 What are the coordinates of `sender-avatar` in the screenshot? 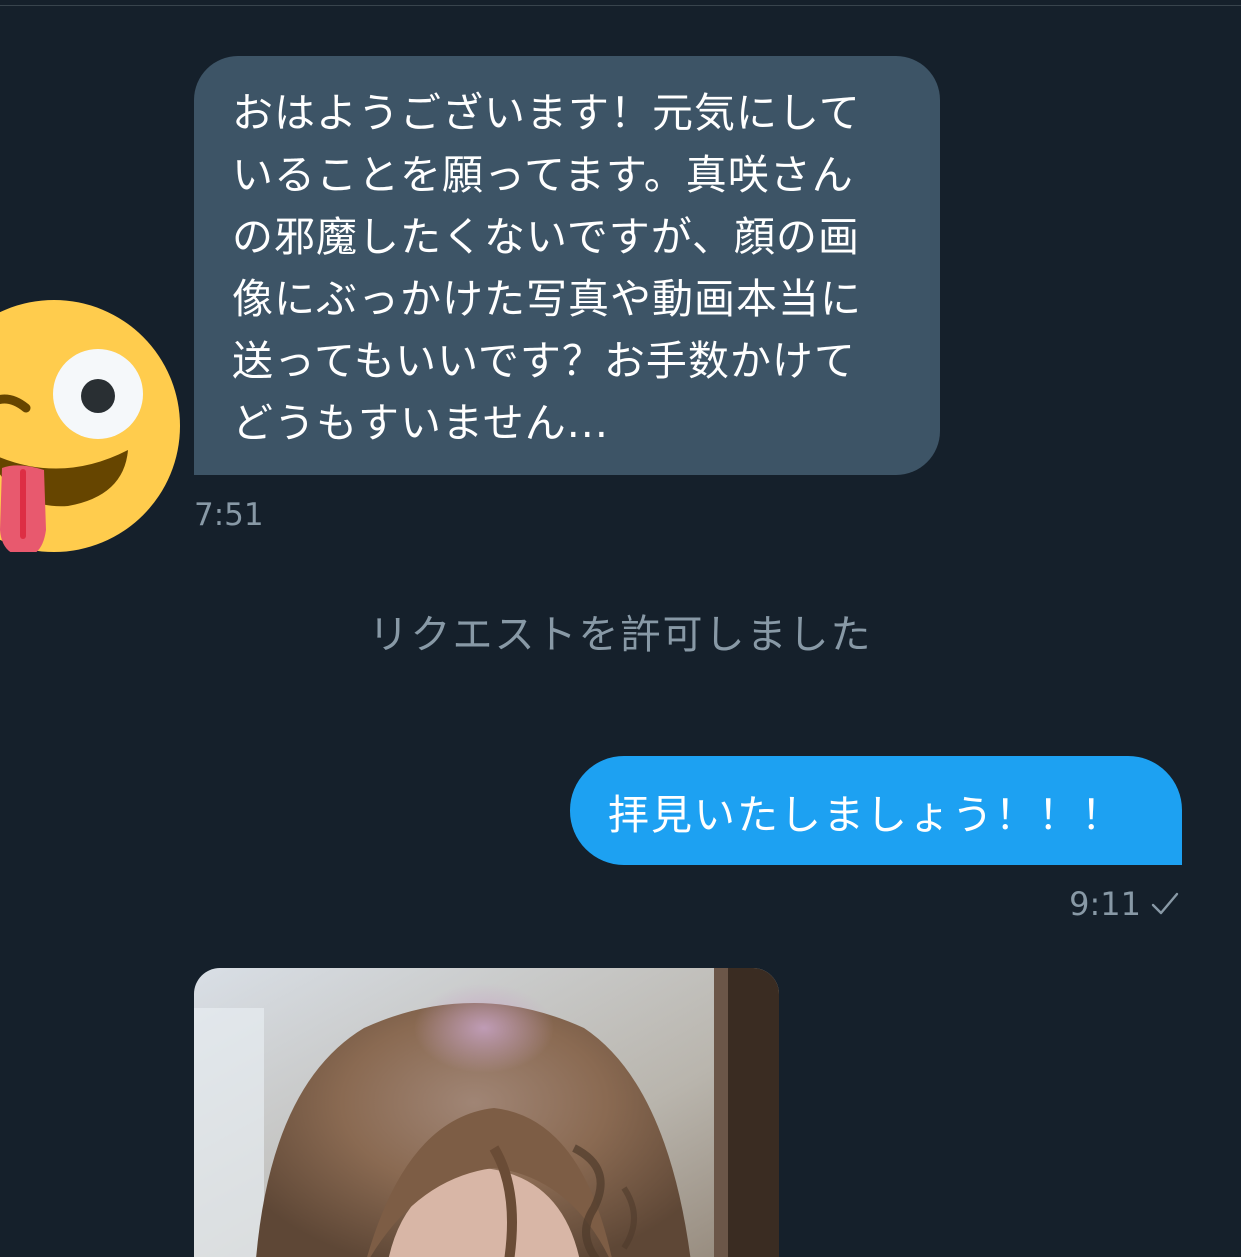 It's located at (90, 428).